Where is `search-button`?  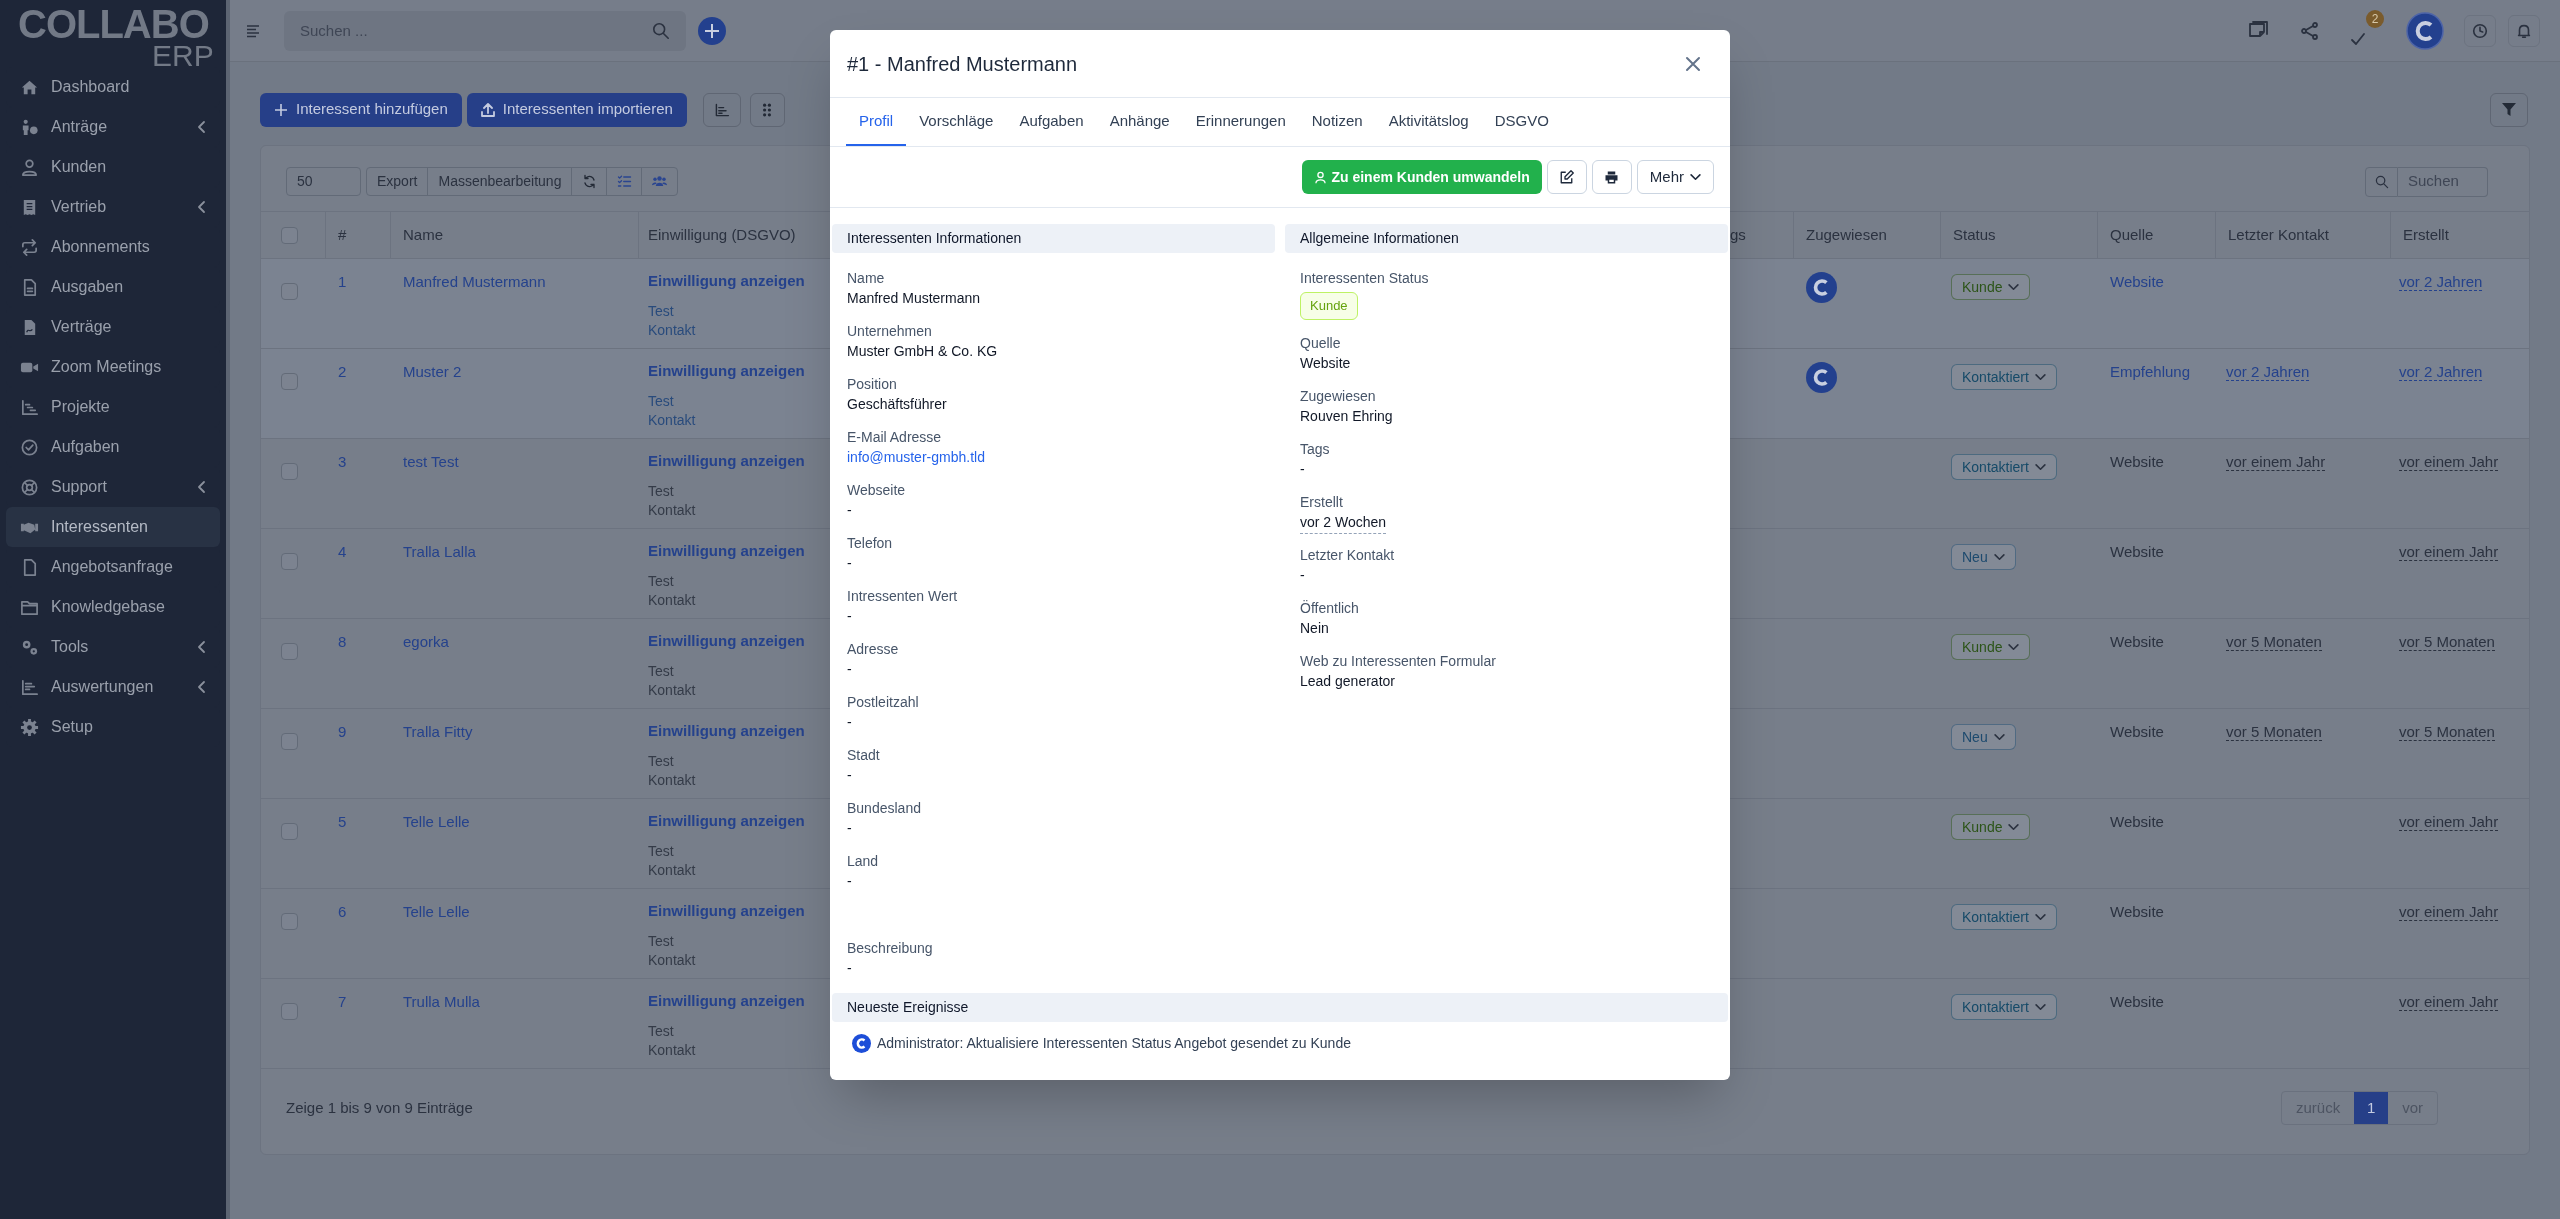
search-button is located at coordinates (2381, 181).